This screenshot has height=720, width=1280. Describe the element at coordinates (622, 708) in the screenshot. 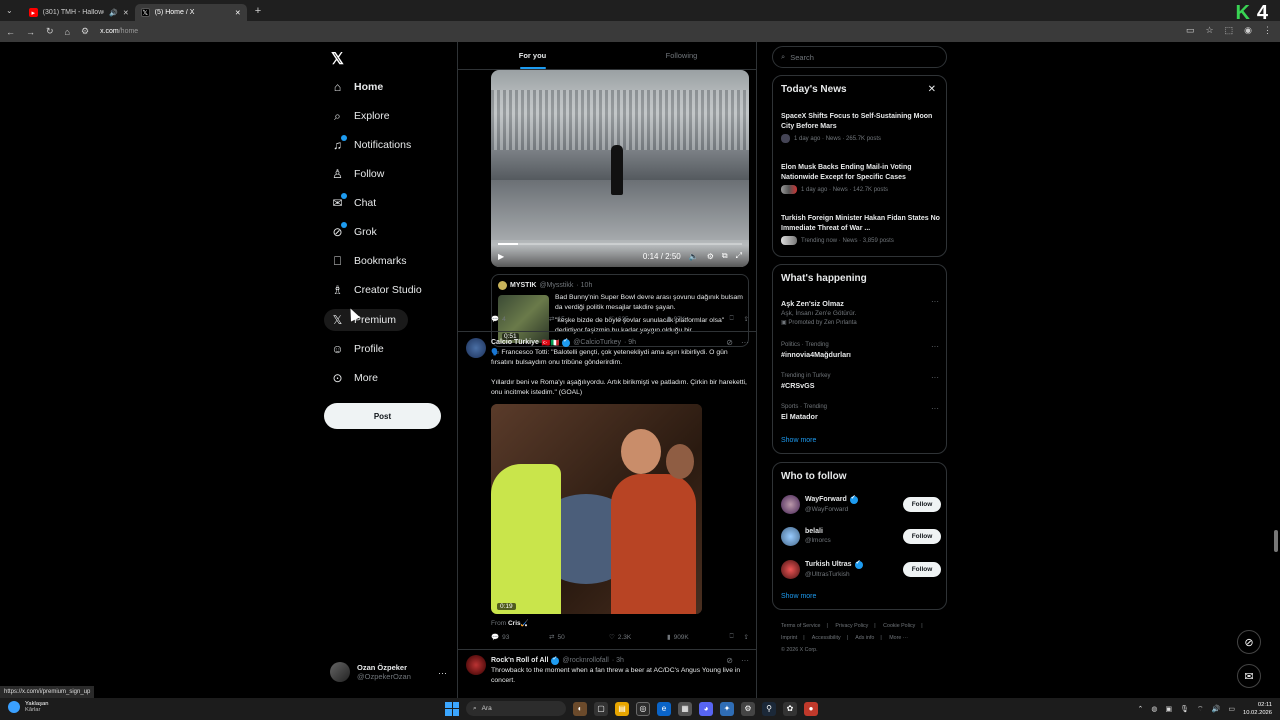

I see `file-explorer-icon: ▤` at that location.